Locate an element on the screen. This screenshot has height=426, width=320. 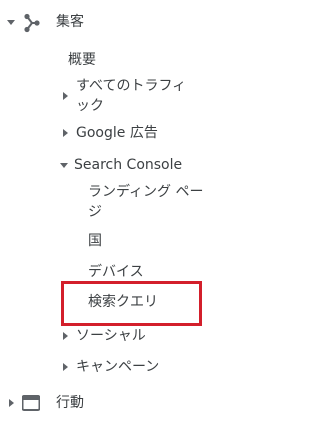
nav-item-social: ソーシャル is located at coordinates (156, 336).